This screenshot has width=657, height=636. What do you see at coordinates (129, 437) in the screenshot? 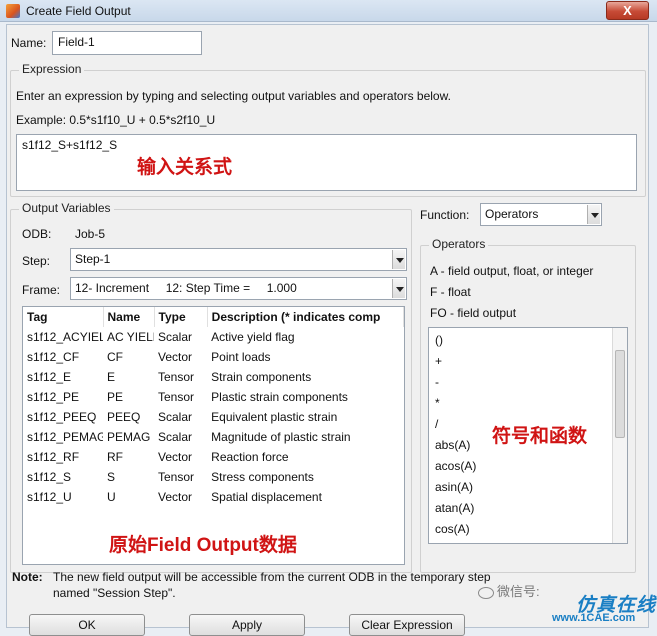
I see `cell-name: PEMAG` at bounding box center [129, 437].